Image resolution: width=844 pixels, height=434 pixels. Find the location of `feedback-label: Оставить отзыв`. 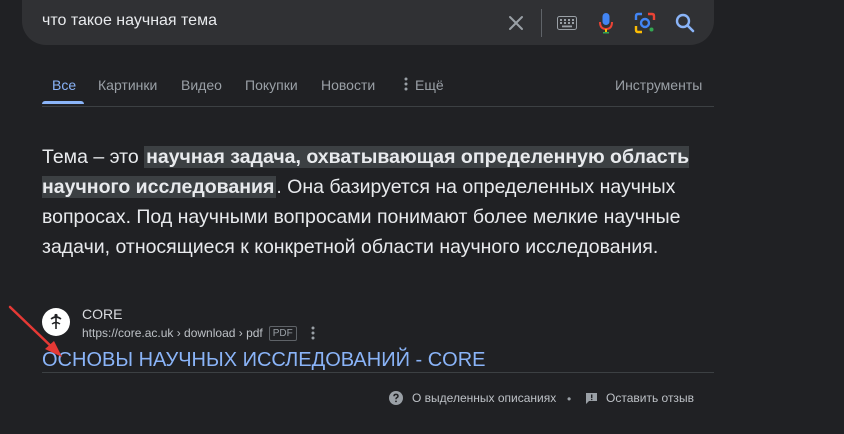

feedback-label: Оставить отзыв is located at coordinates (650, 398).